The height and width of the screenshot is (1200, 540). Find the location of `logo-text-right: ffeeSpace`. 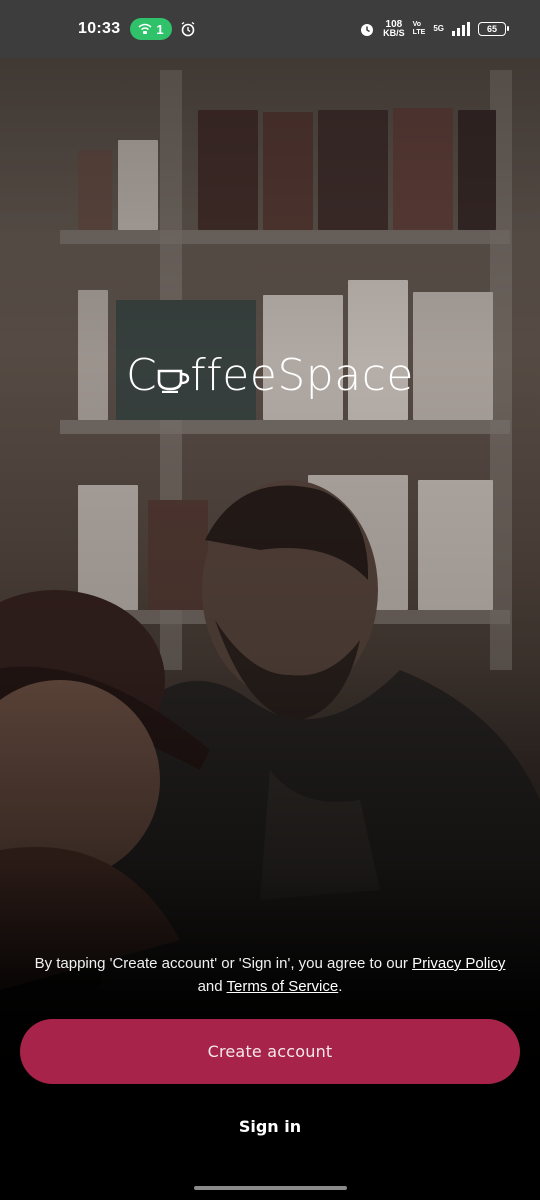

logo-text-right: ffeeSpace is located at coordinates (302, 375).